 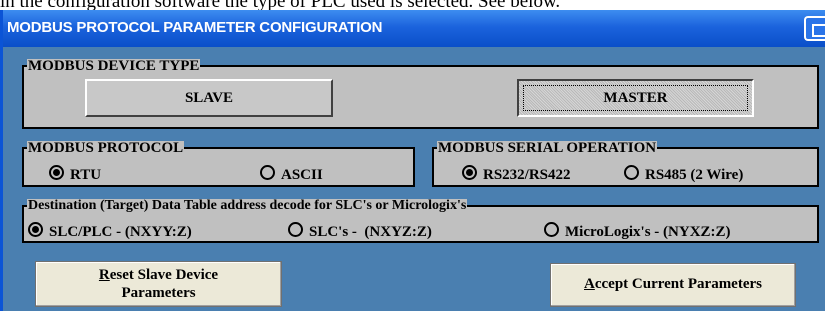 I want to click on slave-label: SLAVE, so click(x=209, y=98).